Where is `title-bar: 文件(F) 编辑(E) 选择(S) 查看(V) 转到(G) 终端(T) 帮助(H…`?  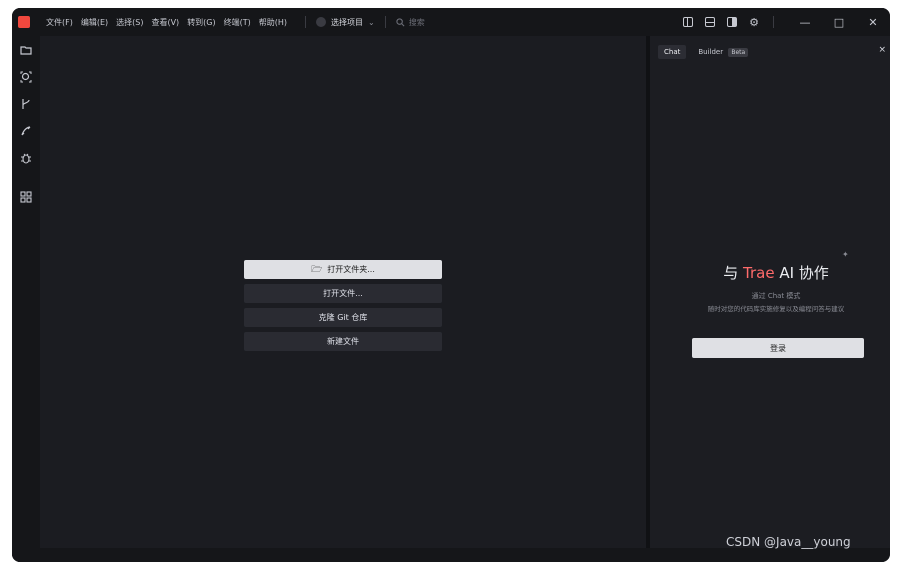
title-bar: 文件(F) 编辑(E) 选择(S) 查看(V) 转到(G) 终端(T) 帮助(H… is located at coordinates (451, 22).